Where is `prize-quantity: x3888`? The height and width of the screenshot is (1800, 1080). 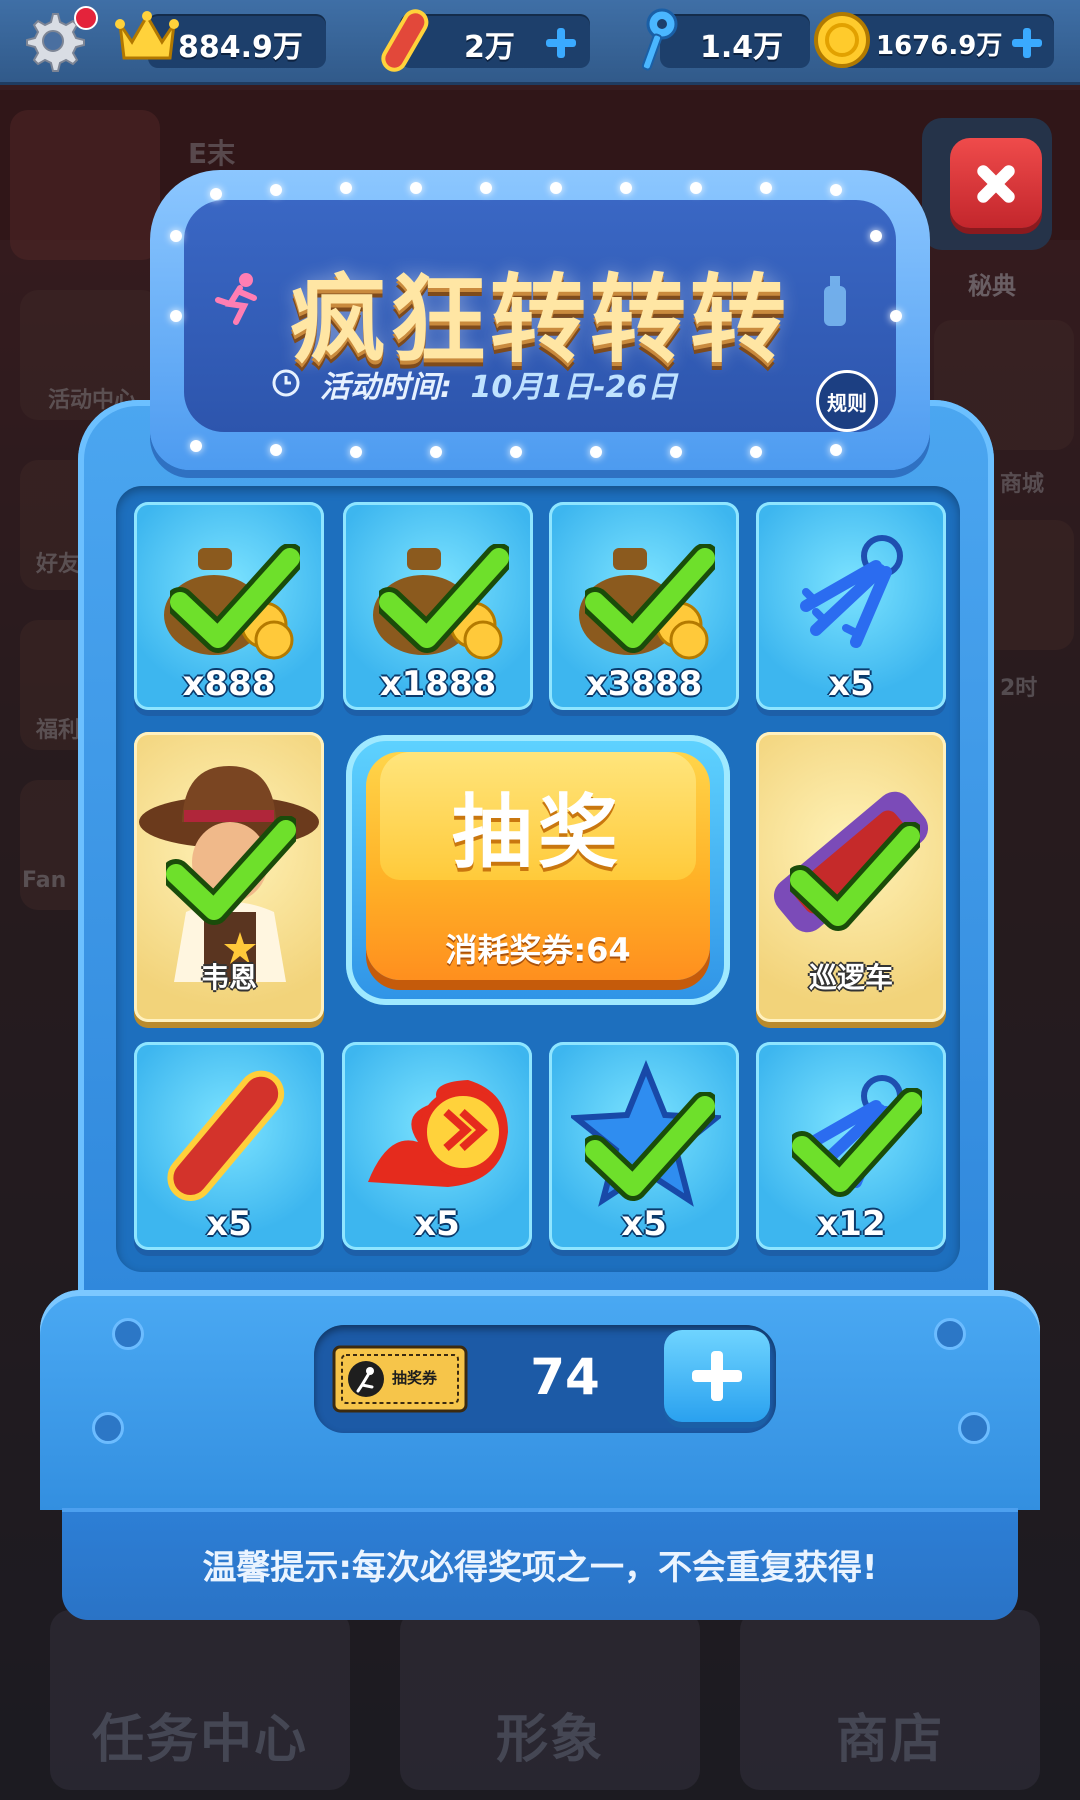
prize-quantity: x3888 is located at coordinates (644, 684).